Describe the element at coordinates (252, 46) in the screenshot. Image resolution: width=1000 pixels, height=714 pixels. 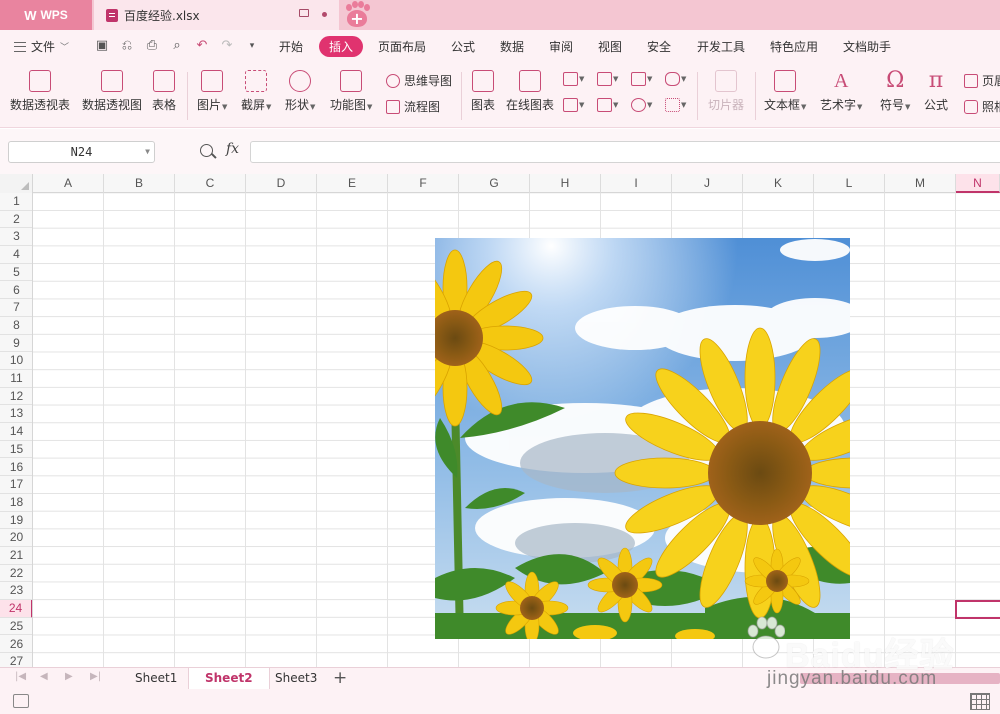
I see `customize-dropdown-icon: ▾` at that location.